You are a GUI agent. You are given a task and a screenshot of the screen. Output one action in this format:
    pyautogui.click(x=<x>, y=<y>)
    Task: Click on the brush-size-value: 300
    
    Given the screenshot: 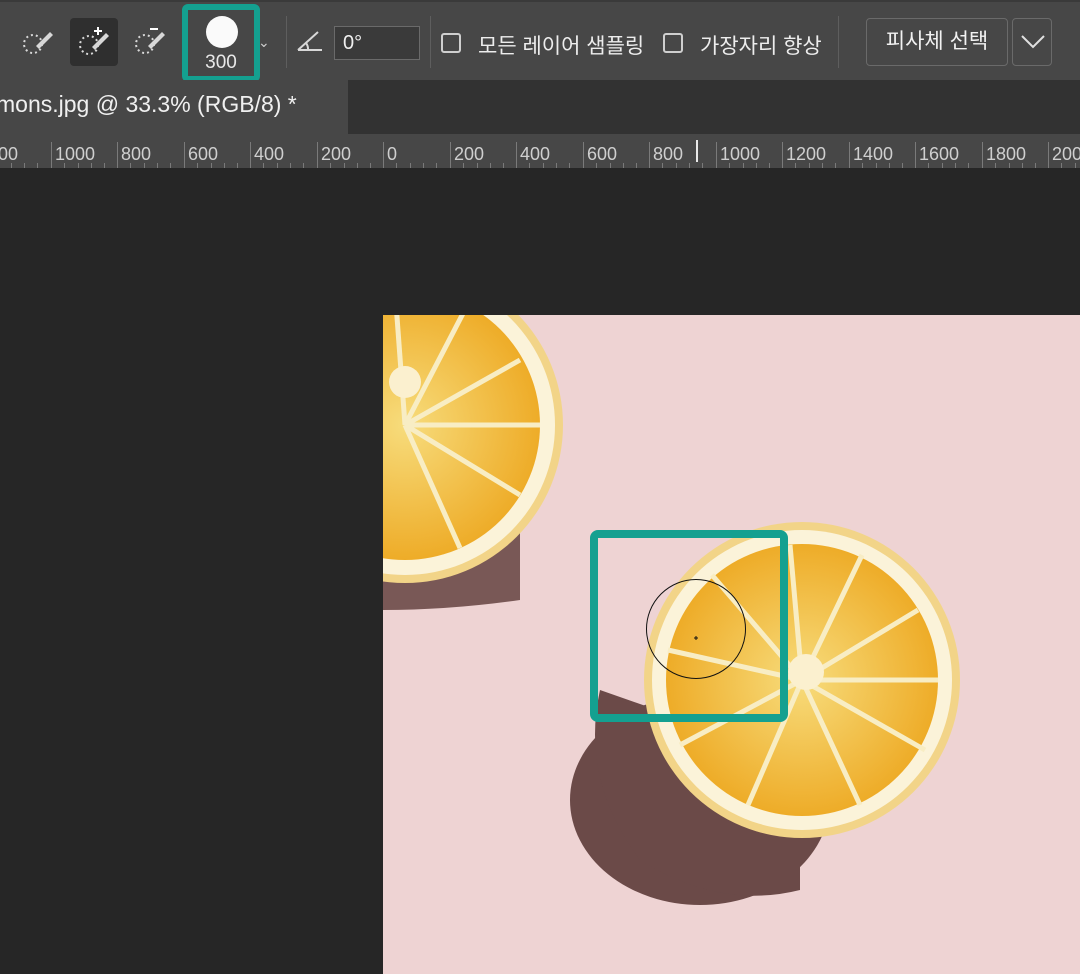 What is the action you would take?
    pyautogui.click(x=221, y=62)
    